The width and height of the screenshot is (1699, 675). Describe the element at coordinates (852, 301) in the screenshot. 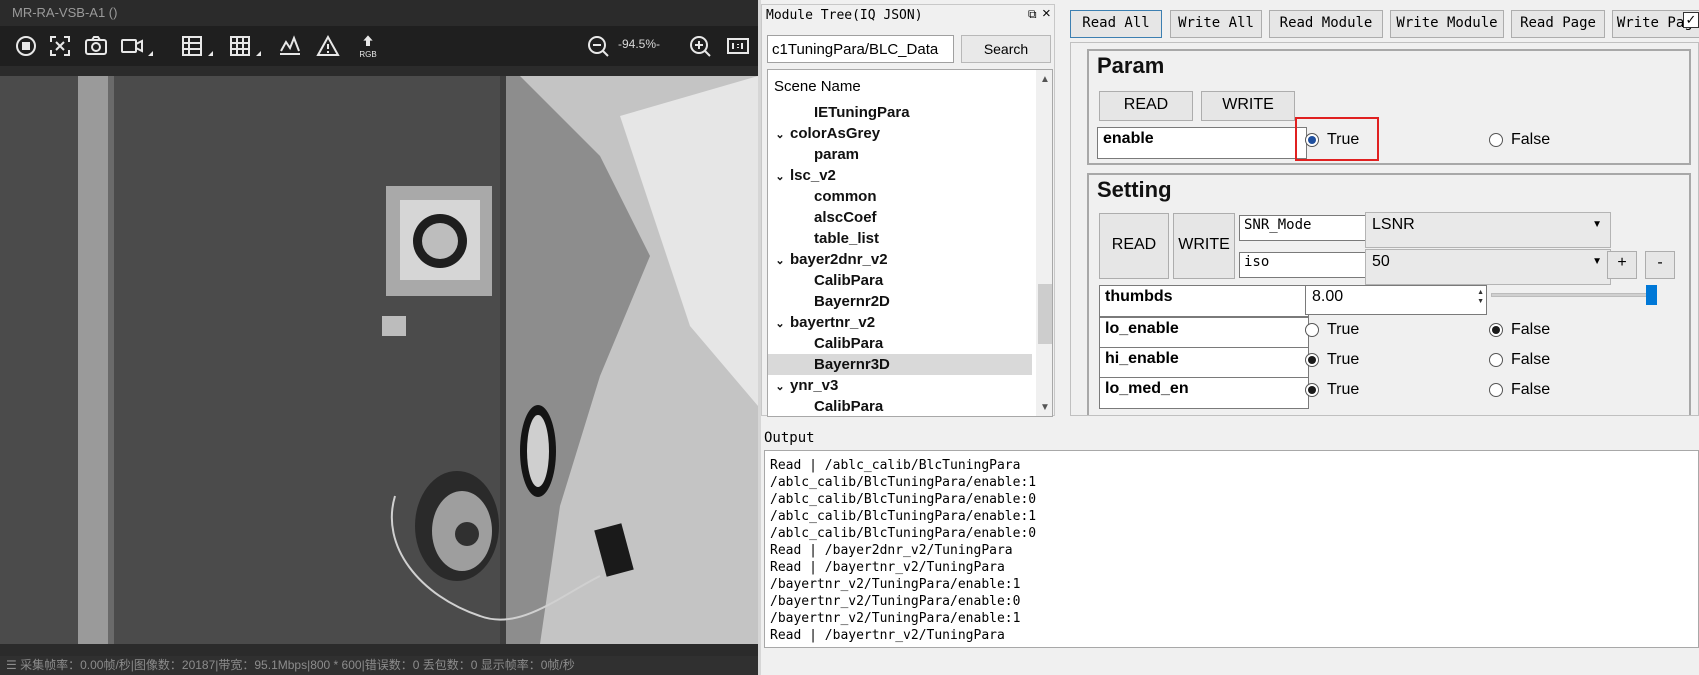

I see `tree-item-label: Bayernr2D` at that location.